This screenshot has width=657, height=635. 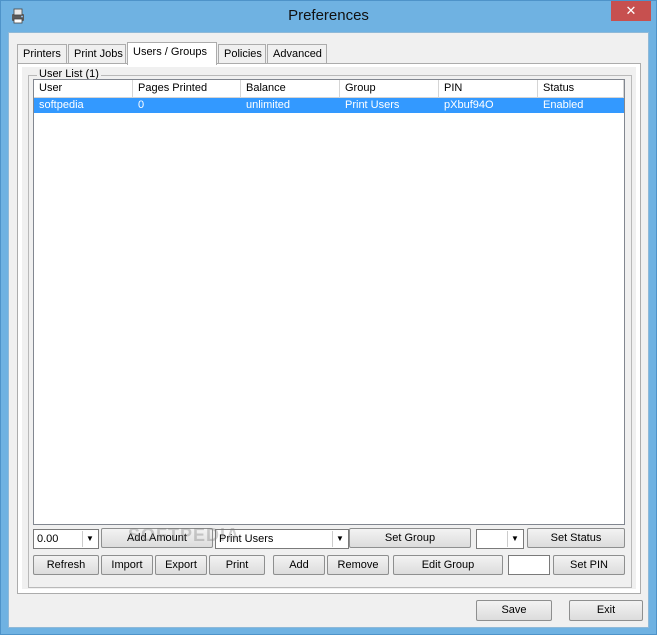 What do you see at coordinates (410, 538) in the screenshot?
I see `set-group-button: Set Group` at bounding box center [410, 538].